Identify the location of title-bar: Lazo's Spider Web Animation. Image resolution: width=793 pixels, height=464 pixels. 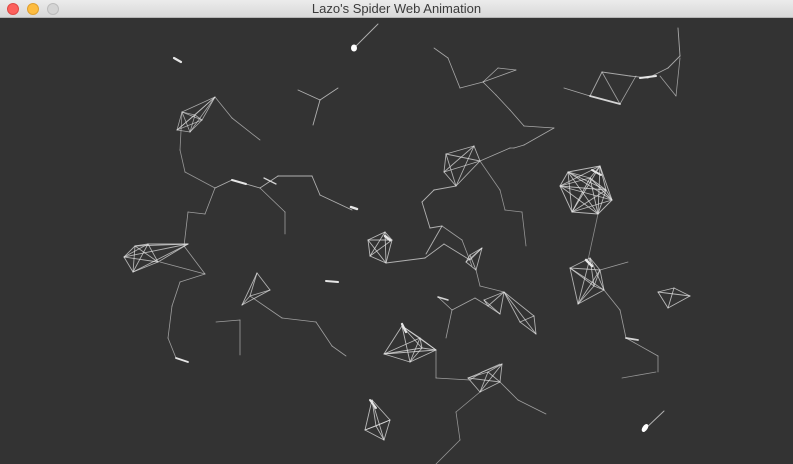
(396, 9).